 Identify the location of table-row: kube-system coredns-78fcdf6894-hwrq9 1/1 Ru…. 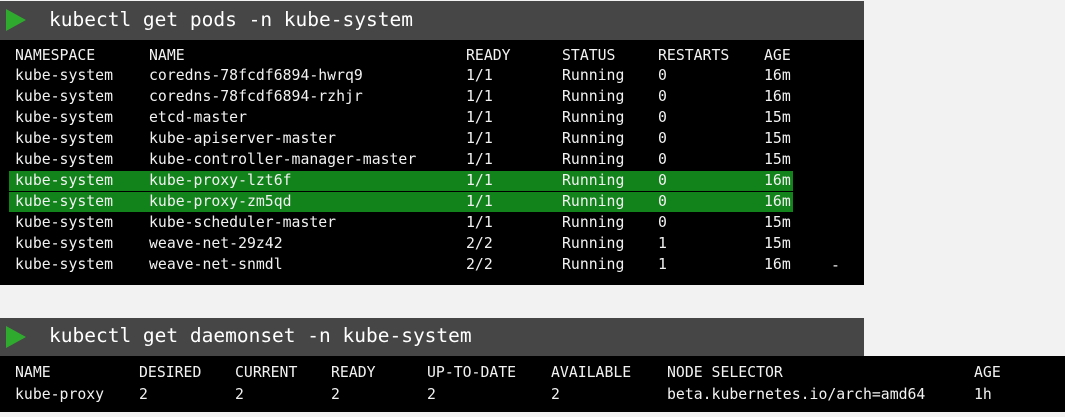
(432, 76).